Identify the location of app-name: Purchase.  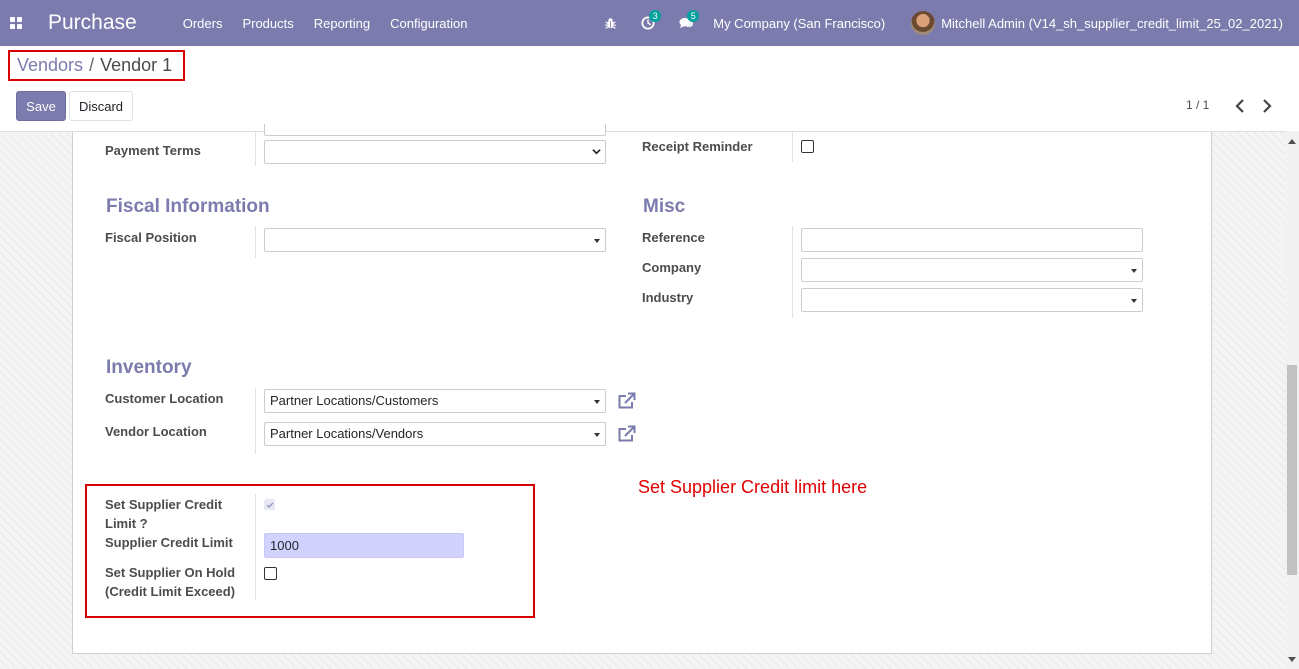
(92, 23).